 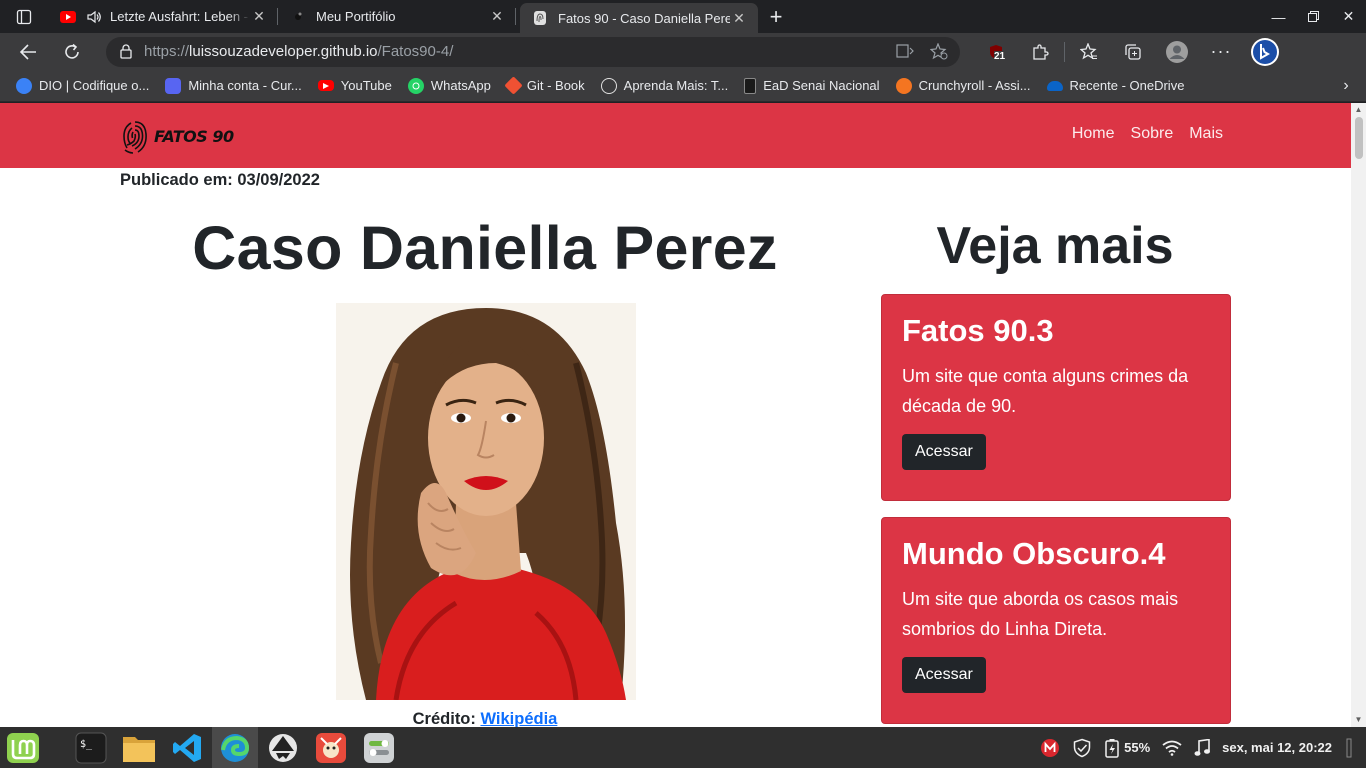 I want to click on vscode-button, so click(x=187, y=747).